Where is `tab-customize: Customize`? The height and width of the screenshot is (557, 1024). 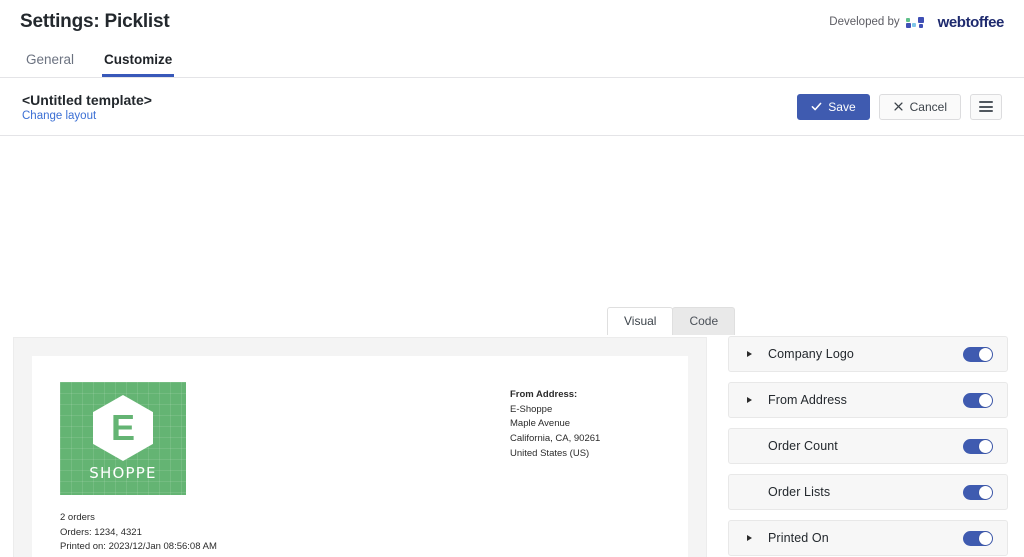 tab-customize: Customize is located at coordinates (138, 64).